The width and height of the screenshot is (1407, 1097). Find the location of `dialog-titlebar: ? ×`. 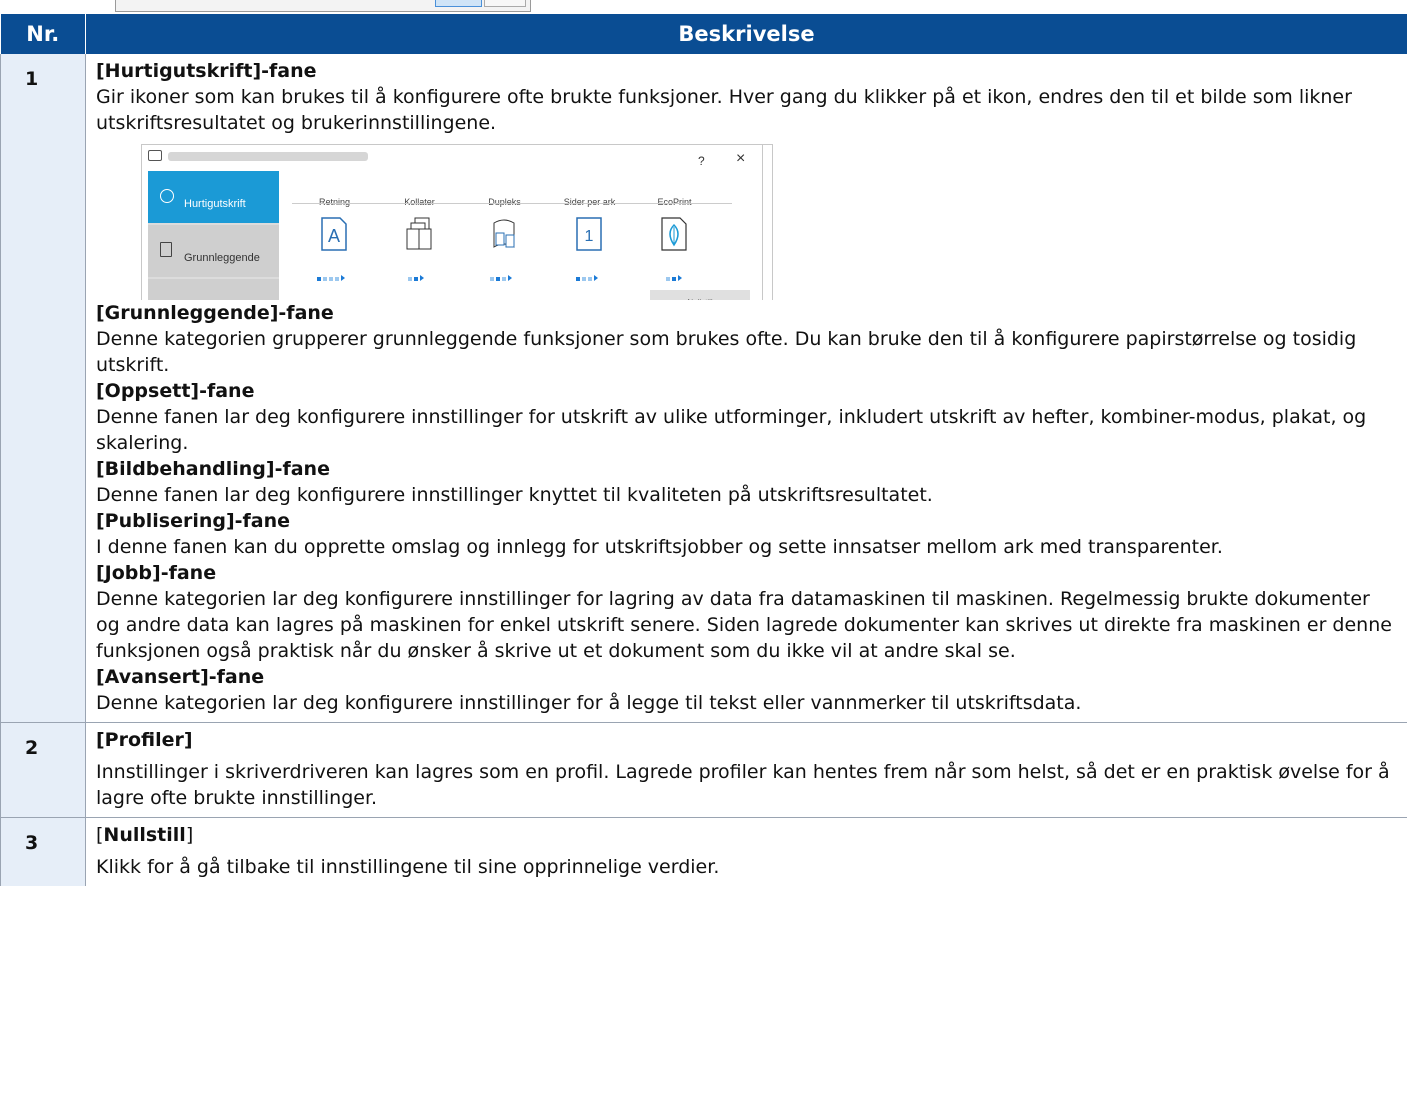

dialog-titlebar: ? × is located at coordinates (457, 157).